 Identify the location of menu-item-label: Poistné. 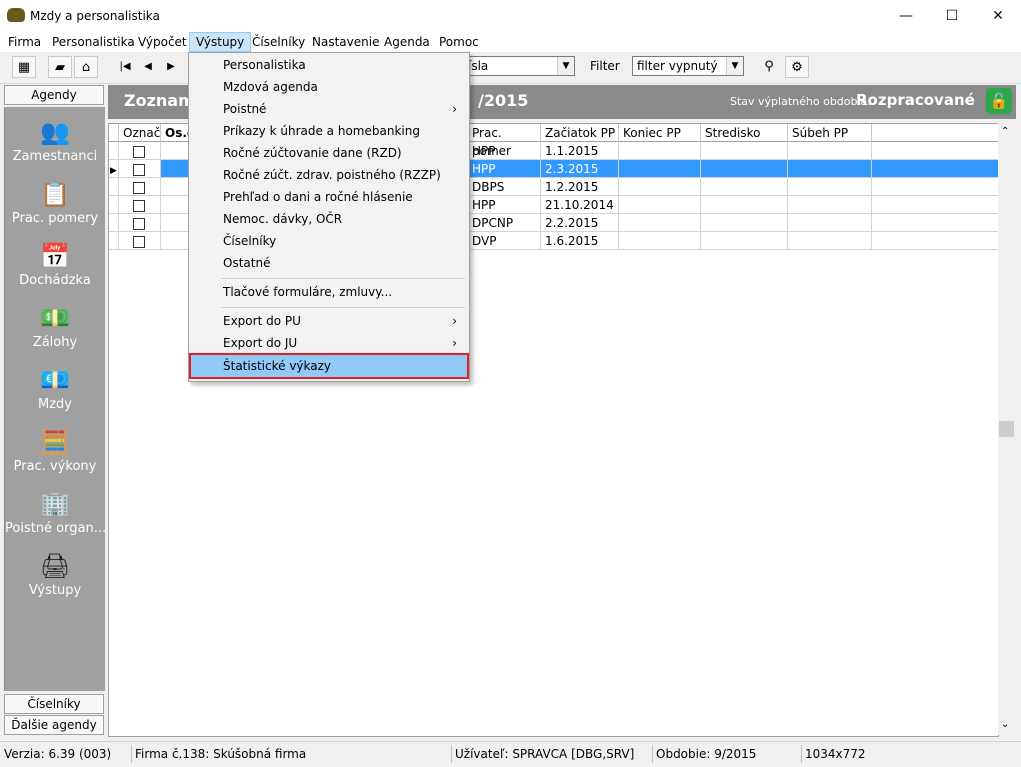
(245, 109).